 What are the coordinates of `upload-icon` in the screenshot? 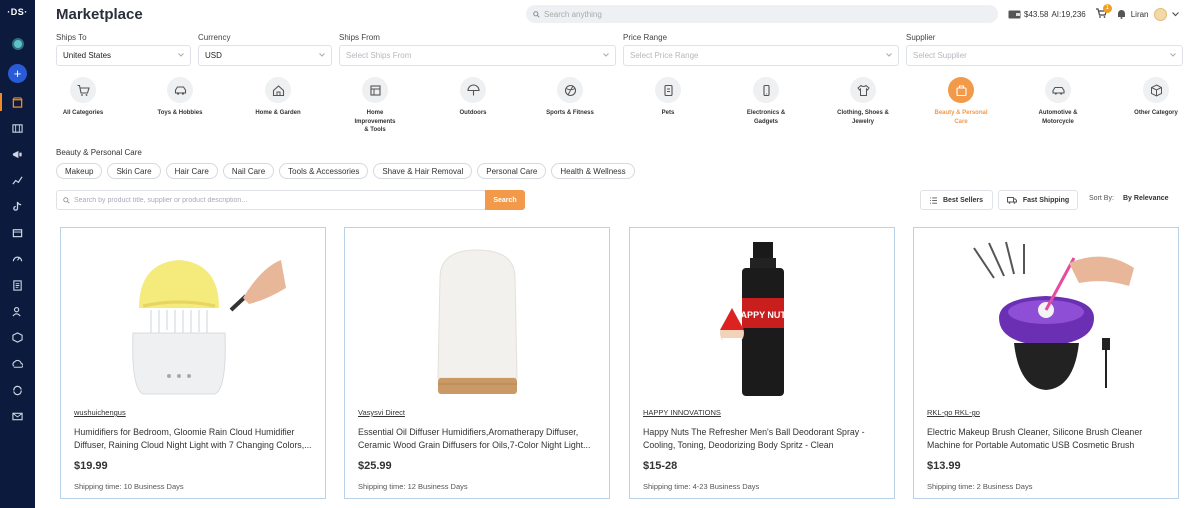 It's located at (17, 364).